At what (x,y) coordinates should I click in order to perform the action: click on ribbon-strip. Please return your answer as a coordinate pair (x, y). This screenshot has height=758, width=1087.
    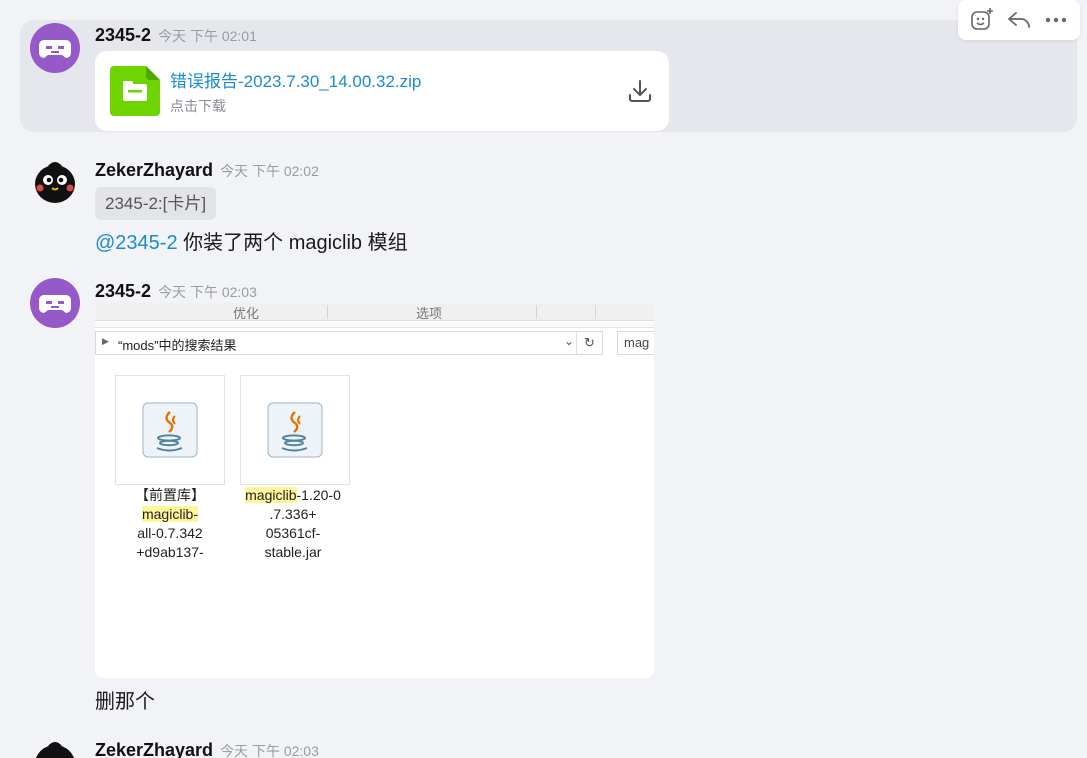
    Looking at the image, I should click on (374, 325).